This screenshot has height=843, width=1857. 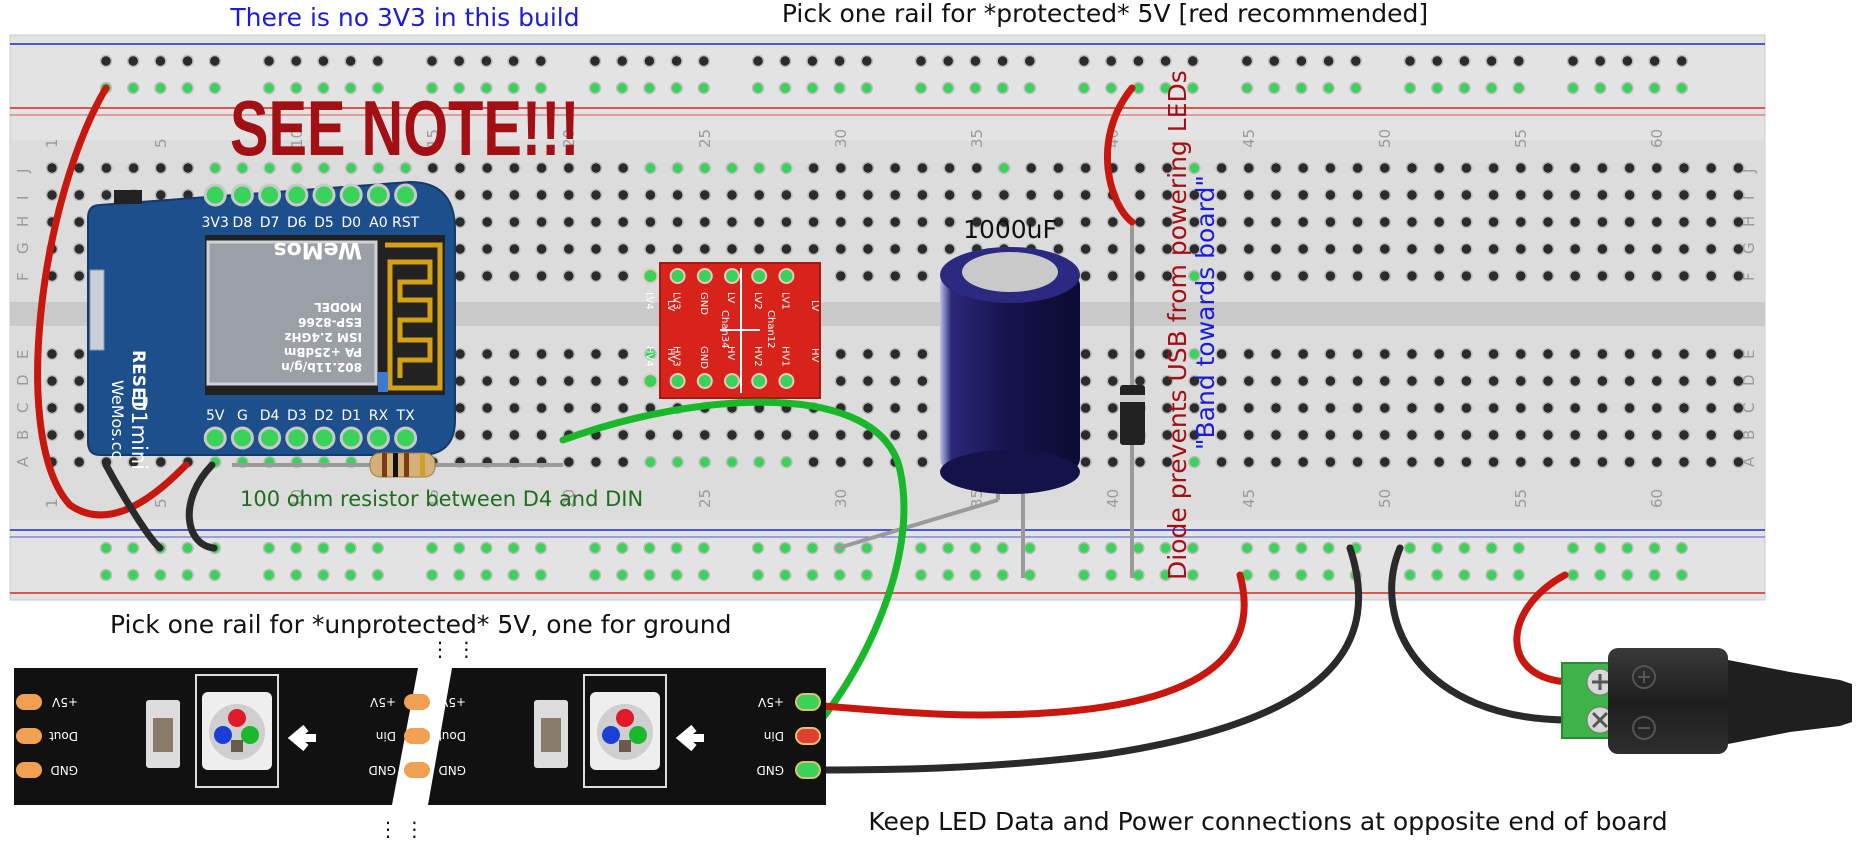 I want to click on led-strip-pad-label: Dout, so click(x=451, y=736).